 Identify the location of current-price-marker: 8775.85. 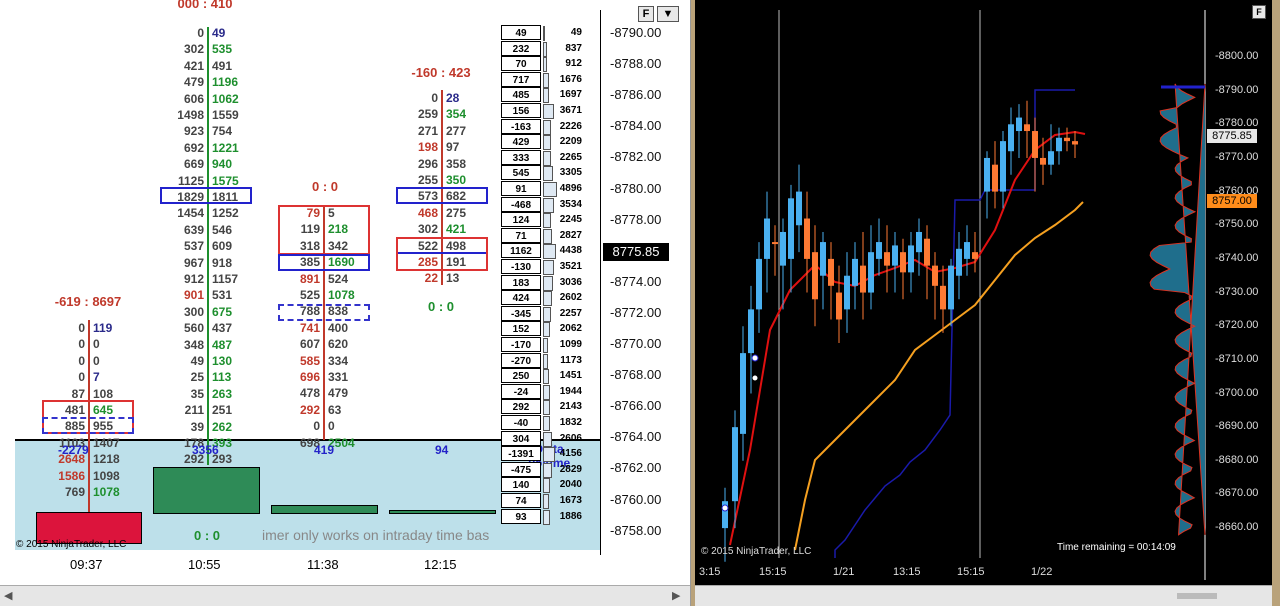
(636, 252).